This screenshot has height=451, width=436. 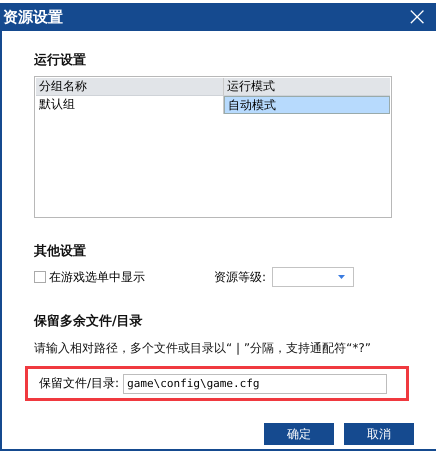 What do you see at coordinates (313, 277) in the screenshot?
I see `level-dropdown` at bounding box center [313, 277].